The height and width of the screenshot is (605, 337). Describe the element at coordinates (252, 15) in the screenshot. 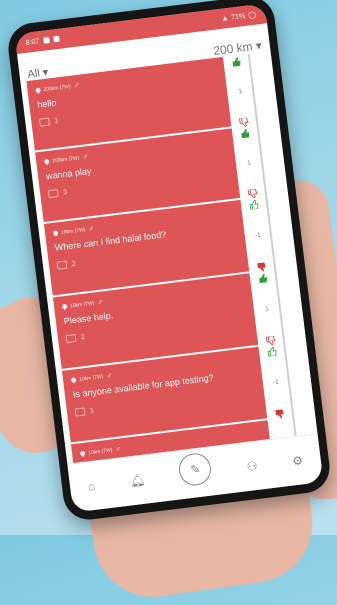

I see `battery-icon: ◯` at that location.